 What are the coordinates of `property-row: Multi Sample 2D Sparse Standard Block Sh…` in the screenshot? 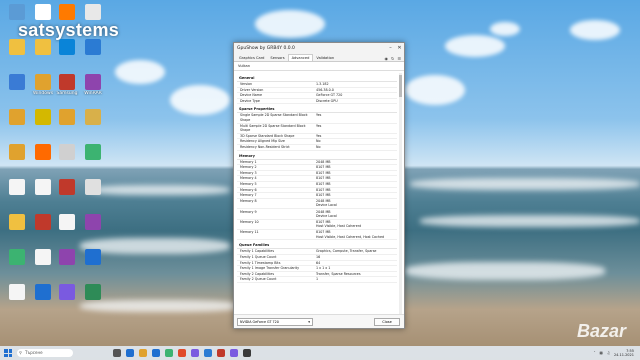 It's located at (317, 129).